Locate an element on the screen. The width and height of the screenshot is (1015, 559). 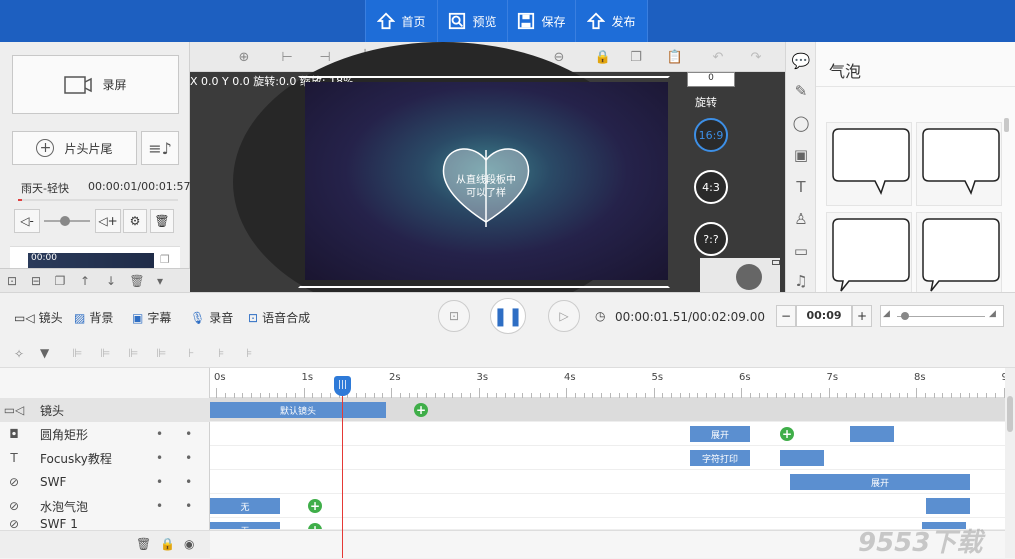
zoom-slider: ◢ ◢ is located at coordinates (942, 316).